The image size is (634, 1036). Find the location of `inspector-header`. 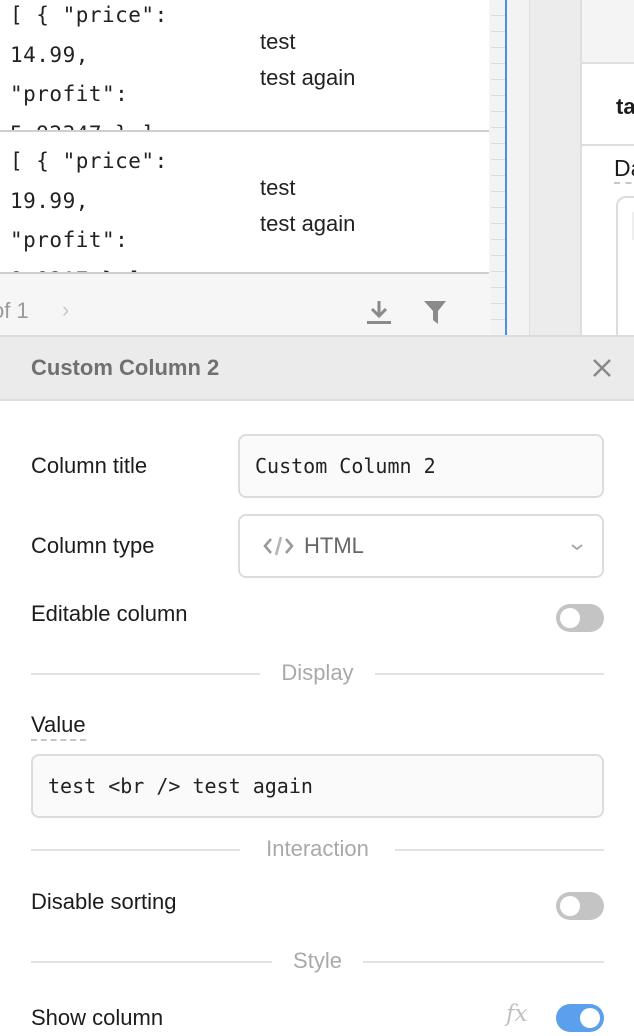

inspector-header is located at coordinates (608, 32).